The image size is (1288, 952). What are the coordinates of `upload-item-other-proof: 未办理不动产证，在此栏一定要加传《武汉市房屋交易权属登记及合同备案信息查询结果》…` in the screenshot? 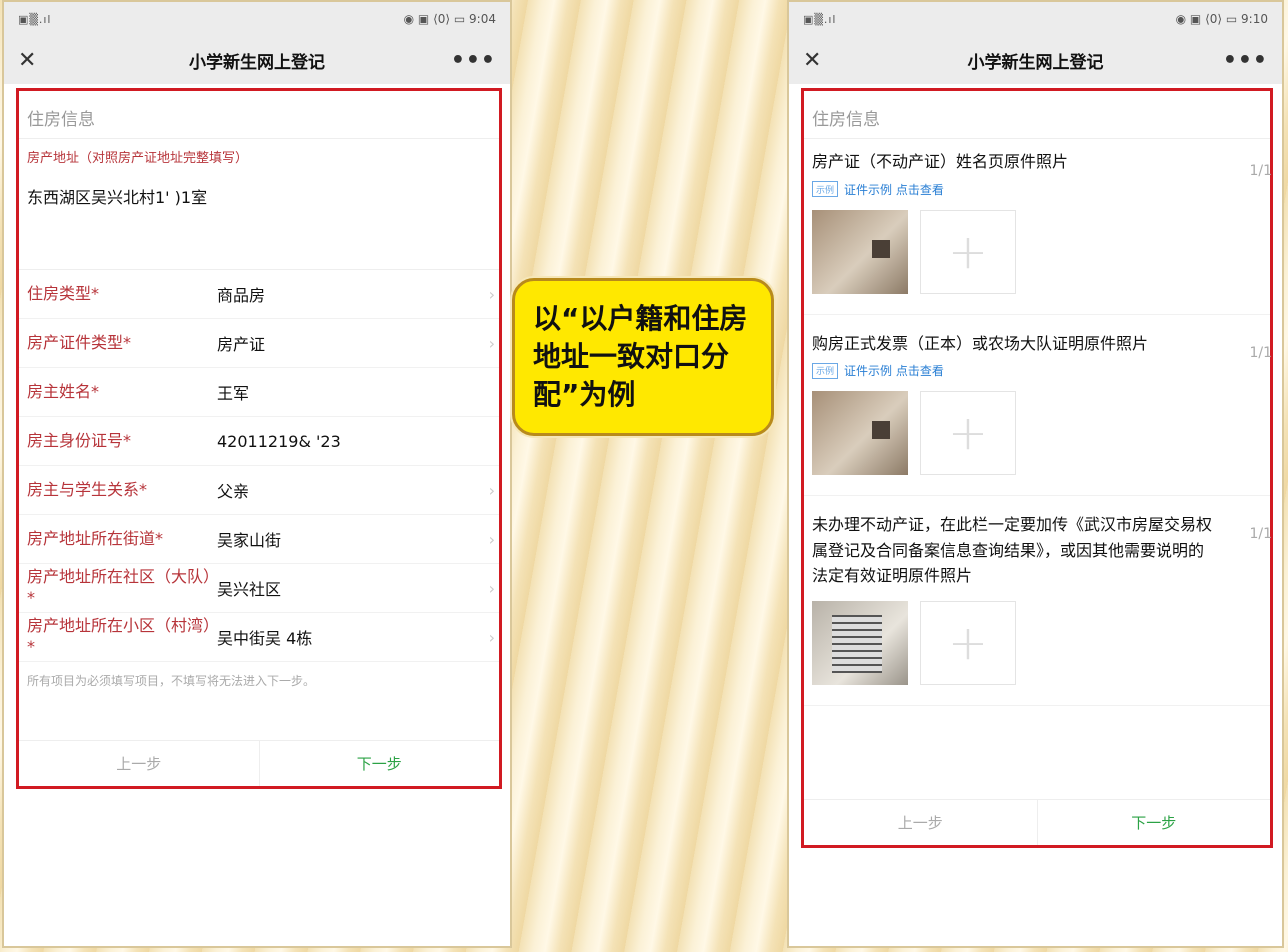 It's located at (1038, 547).